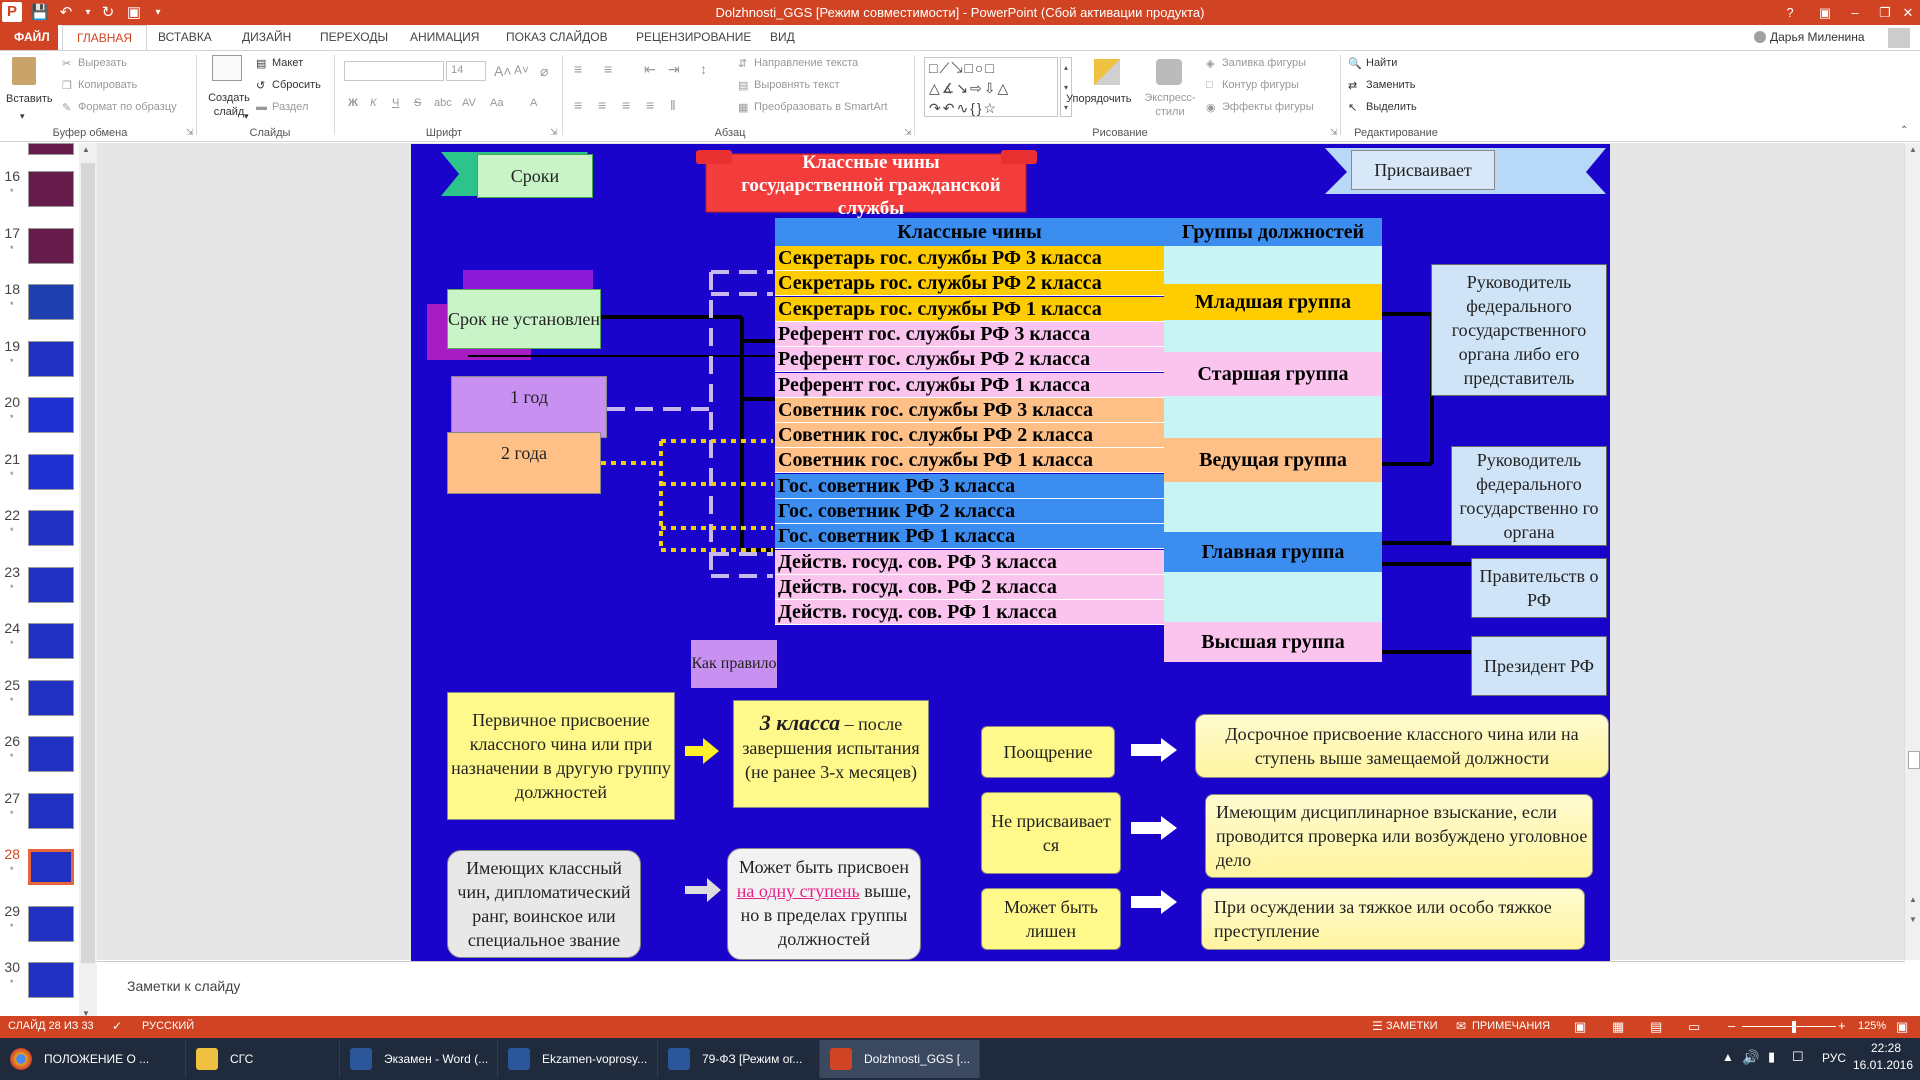  Describe the element at coordinates (127, 107) in the screenshot. I see `format-painter-button: Формат по образцу` at that location.